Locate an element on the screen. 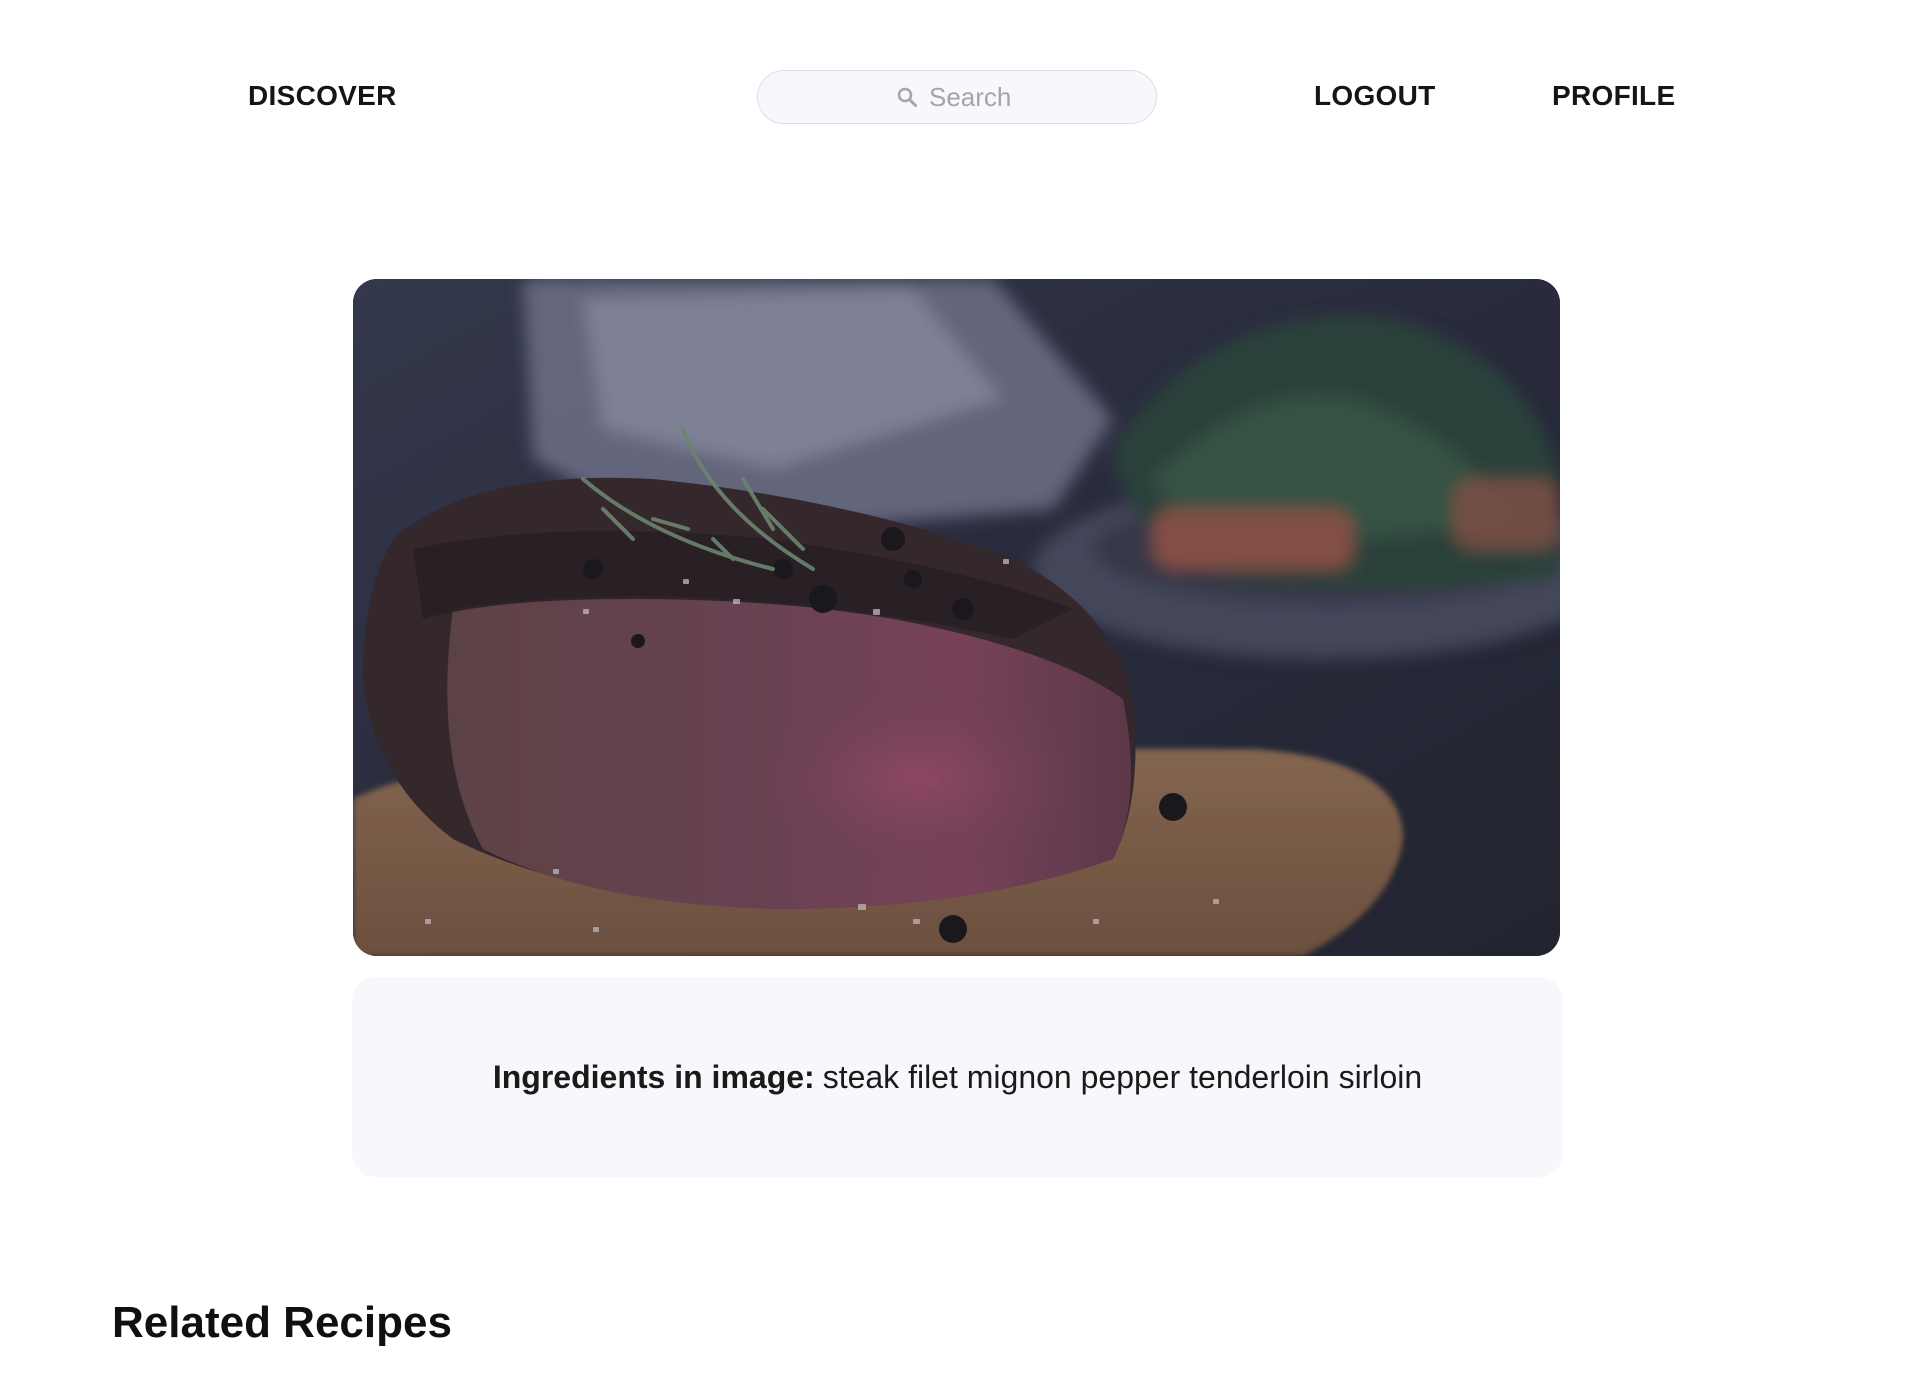  search-icon is located at coordinates (907, 97).